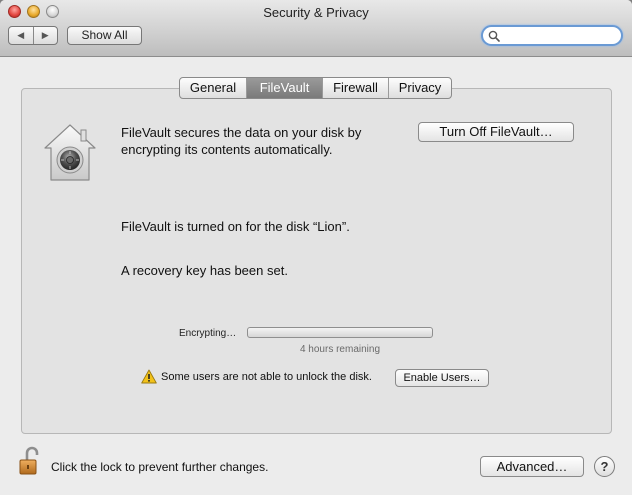 The width and height of the screenshot is (632, 495). What do you see at coordinates (316, 12) in the screenshot?
I see `window-title: Security & Privacy` at bounding box center [316, 12].